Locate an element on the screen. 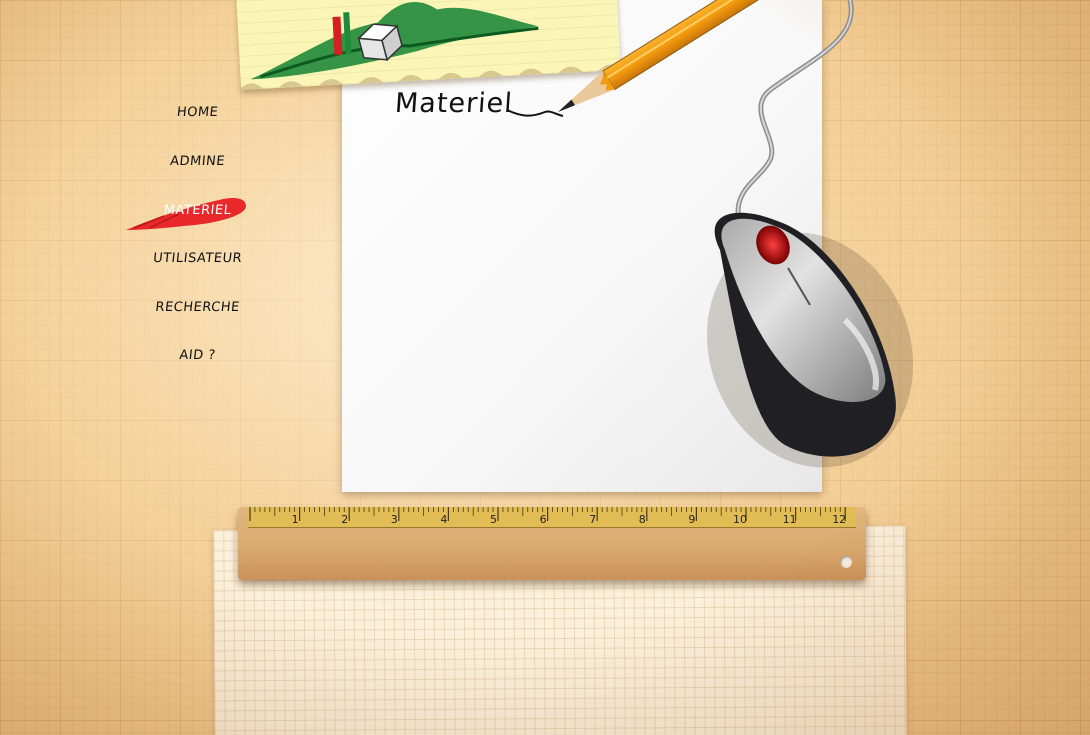  ruler-number: 4 is located at coordinates (444, 519).